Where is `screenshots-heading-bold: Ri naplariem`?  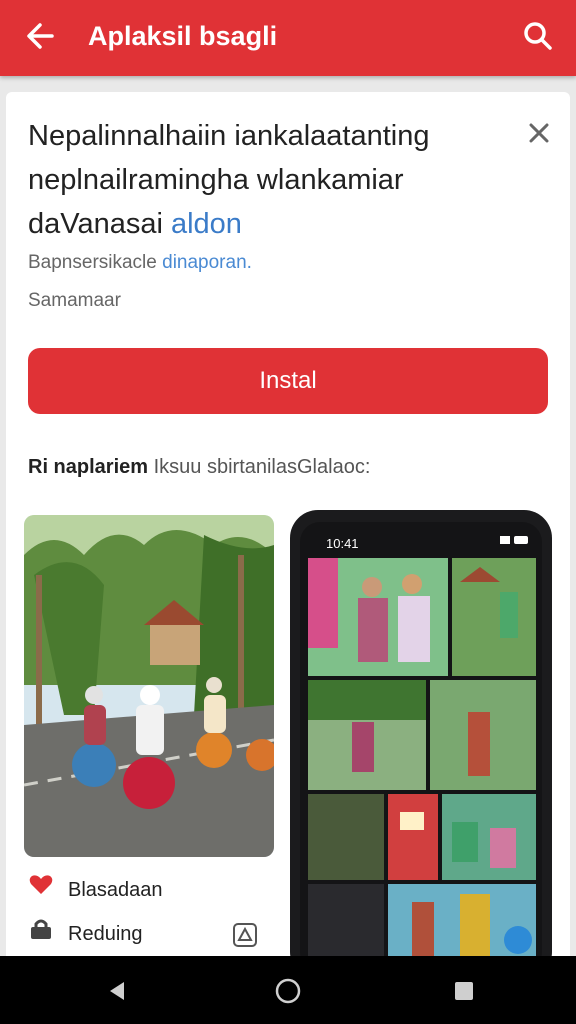
screenshots-heading-bold: Ri naplariem is located at coordinates (88, 467).